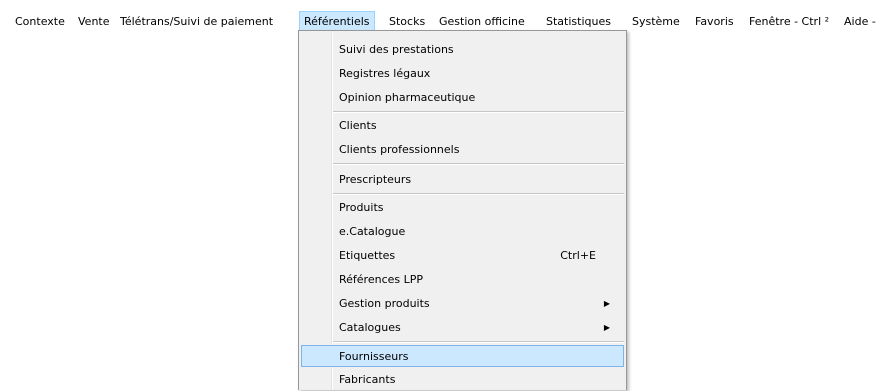  What do you see at coordinates (372, 231) in the screenshot?
I see `menu-item-label: e.Catalogue` at bounding box center [372, 231].